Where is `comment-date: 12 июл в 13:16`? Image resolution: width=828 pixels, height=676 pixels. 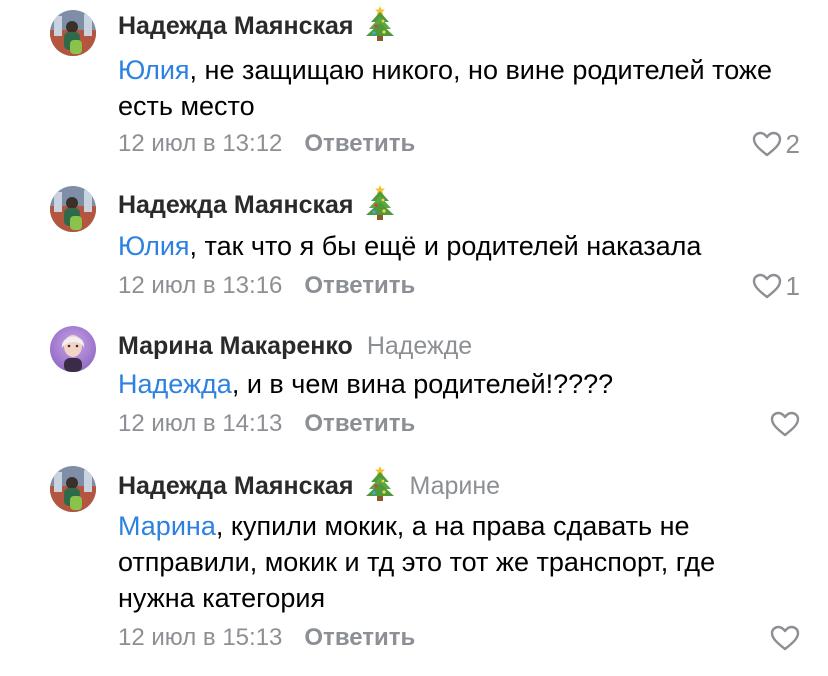
comment-date: 12 июл в 13:16 is located at coordinates (200, 285).